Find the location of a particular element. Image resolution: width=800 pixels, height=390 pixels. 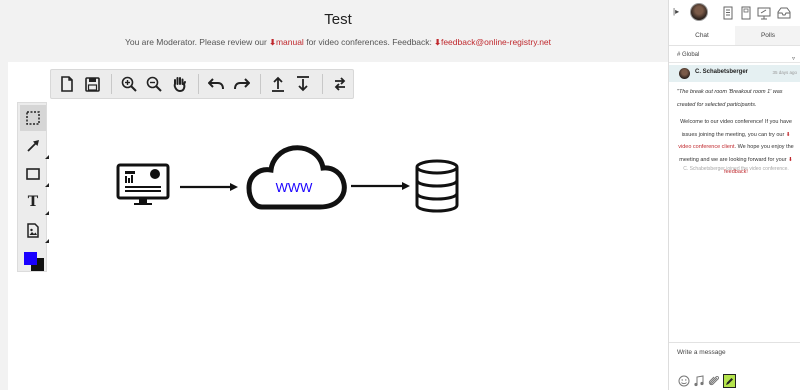

notes-icon is located at coordinates (746, 13).